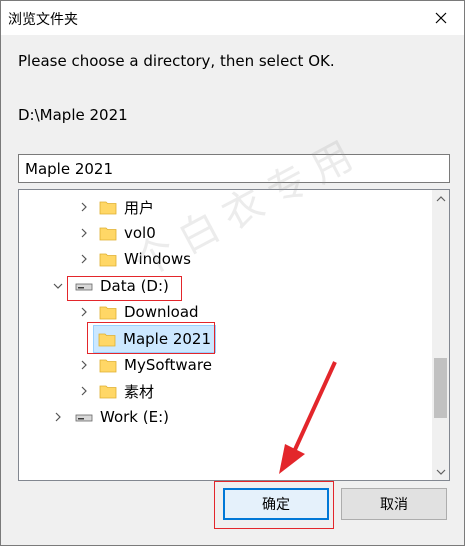 This screenshot has height=546, width=465. I want to click on tree-item-vol0: vol0, so click(116, 233).